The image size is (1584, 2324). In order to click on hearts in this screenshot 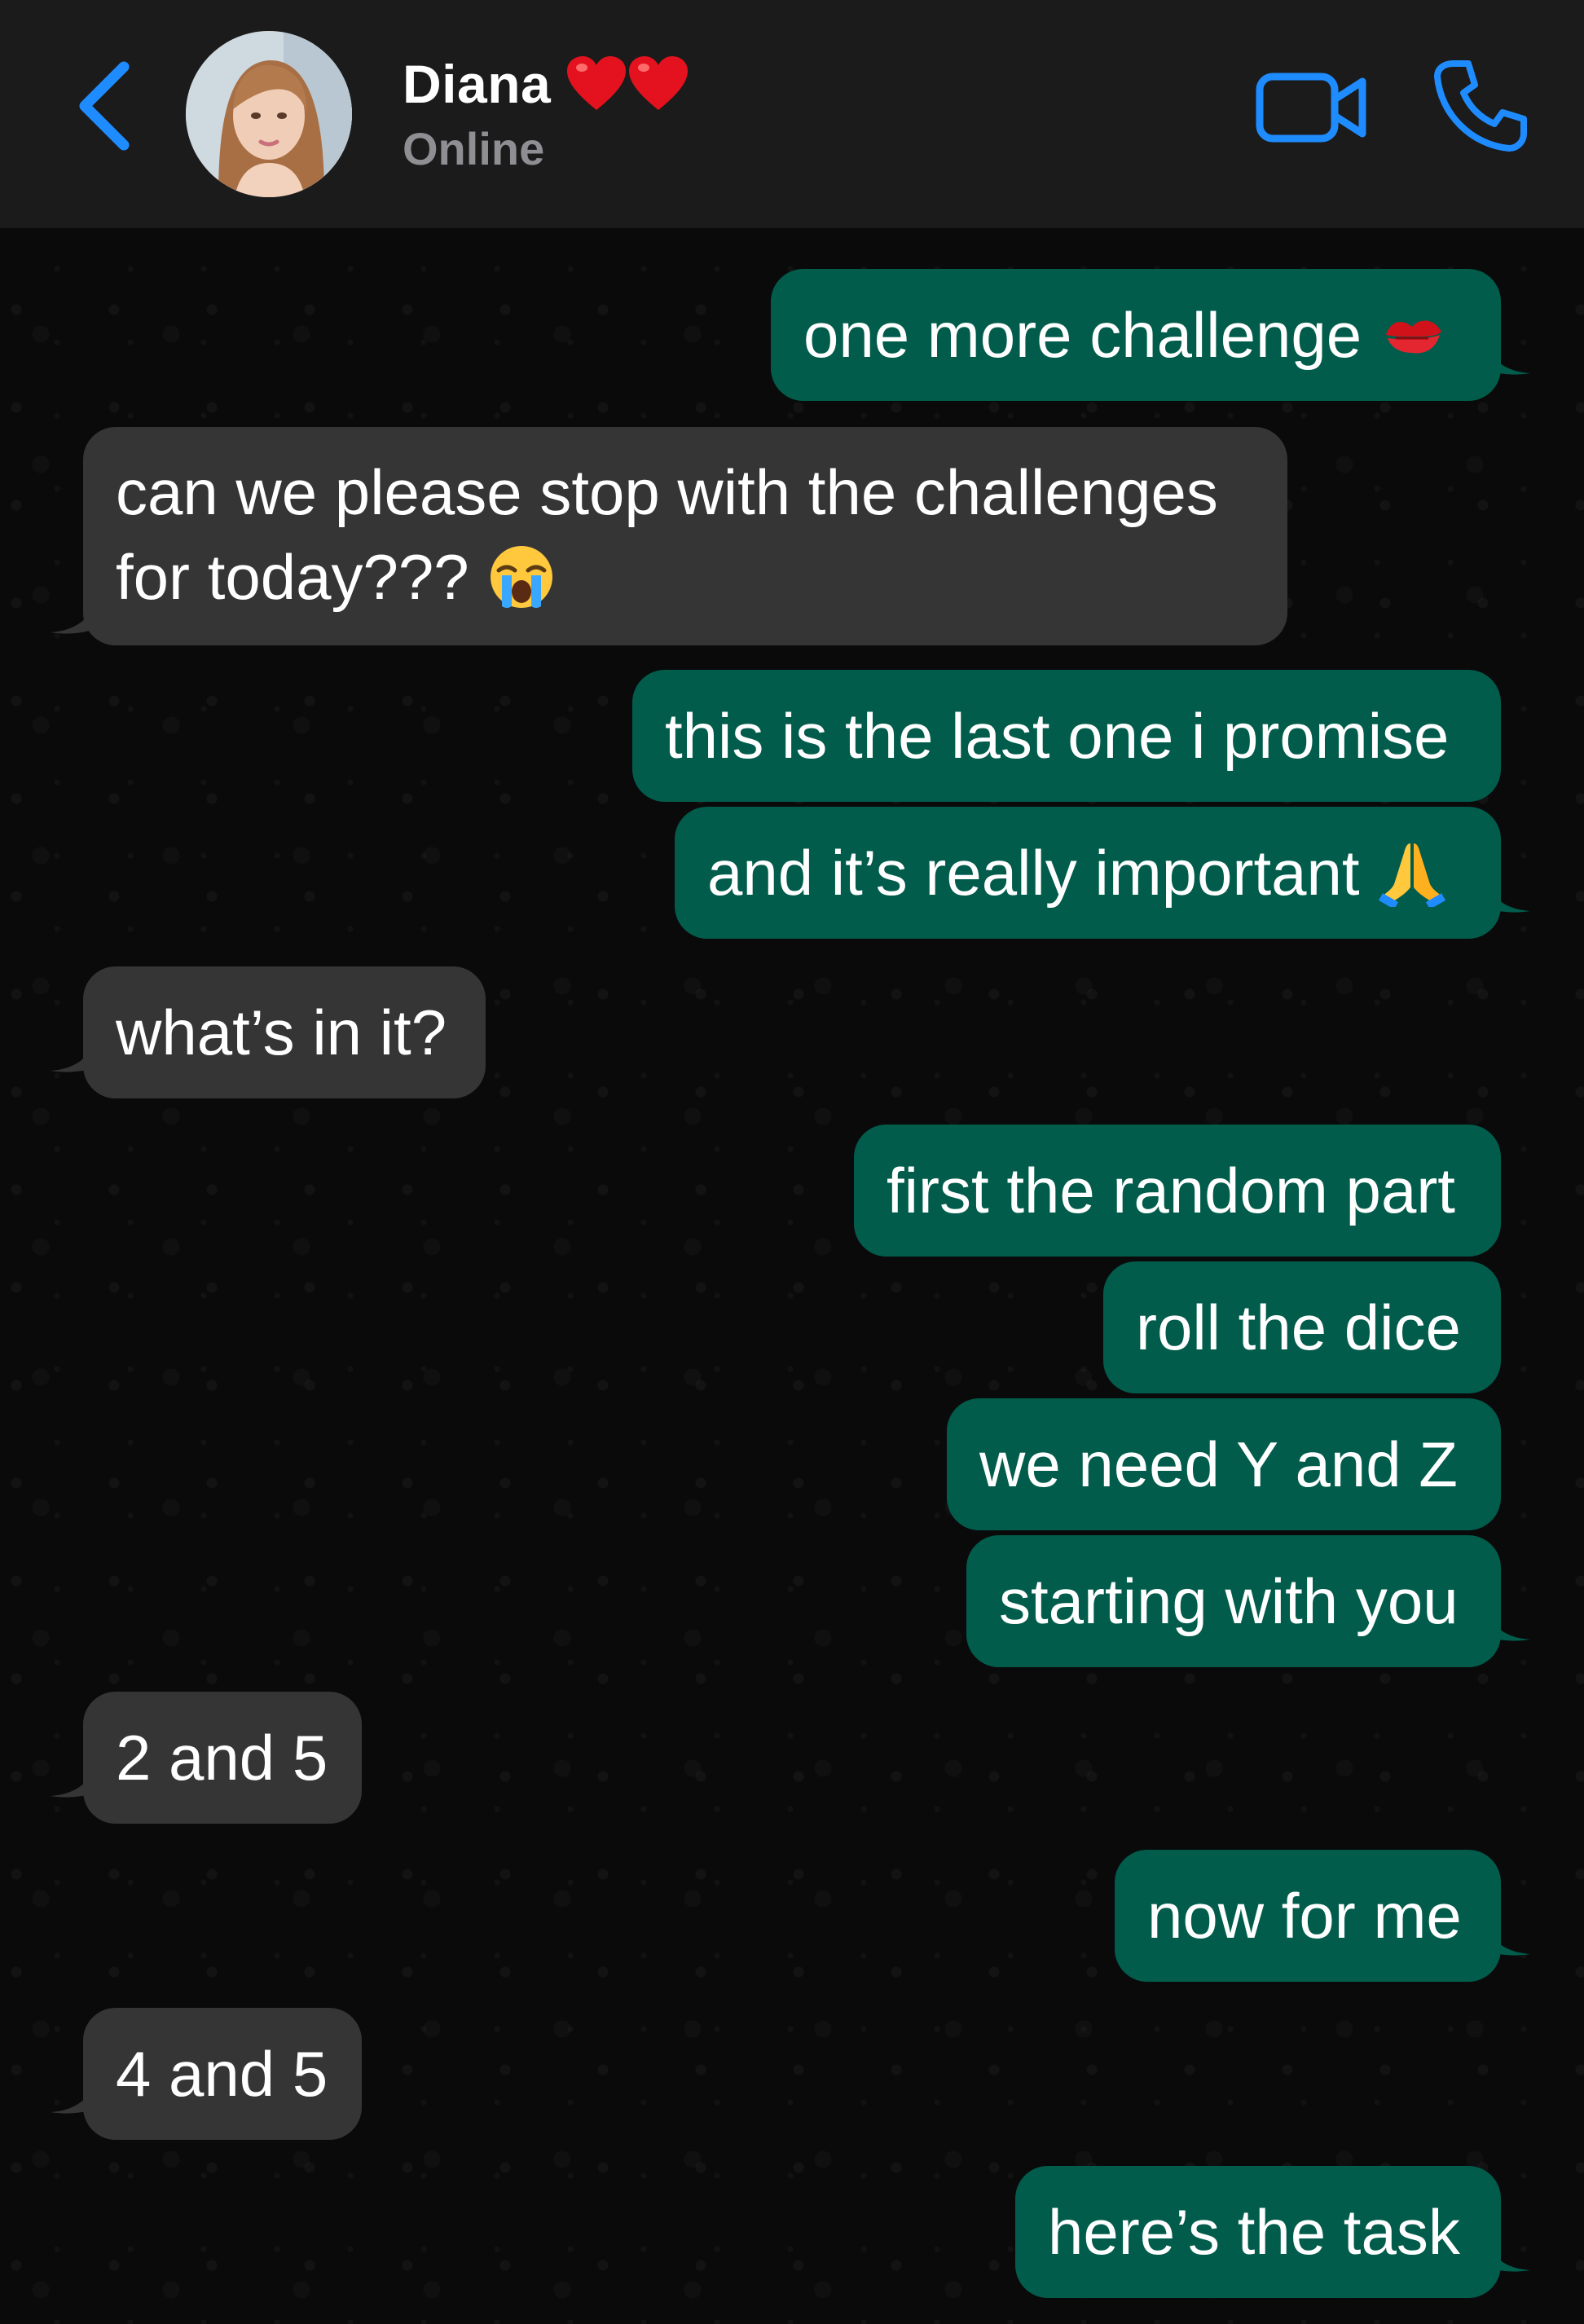, I will do `click(629, 84)`.